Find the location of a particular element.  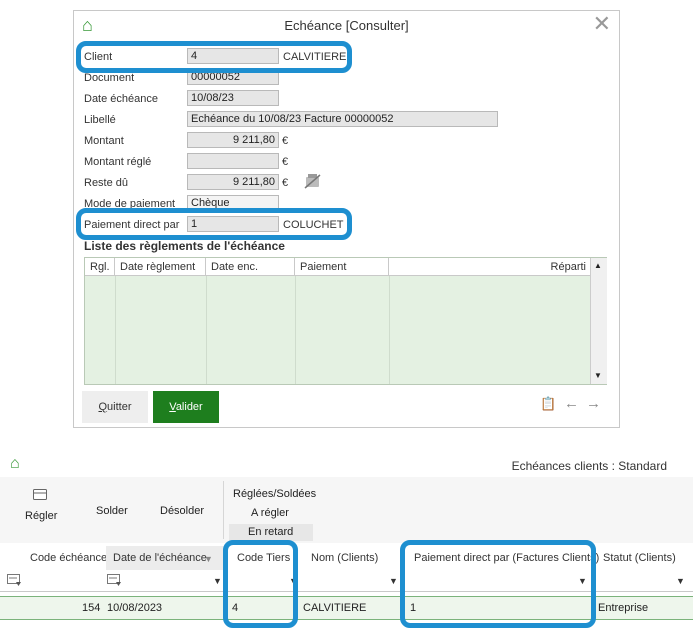

cell-nom: CALVITIERE is located at coordinates (335, 608).